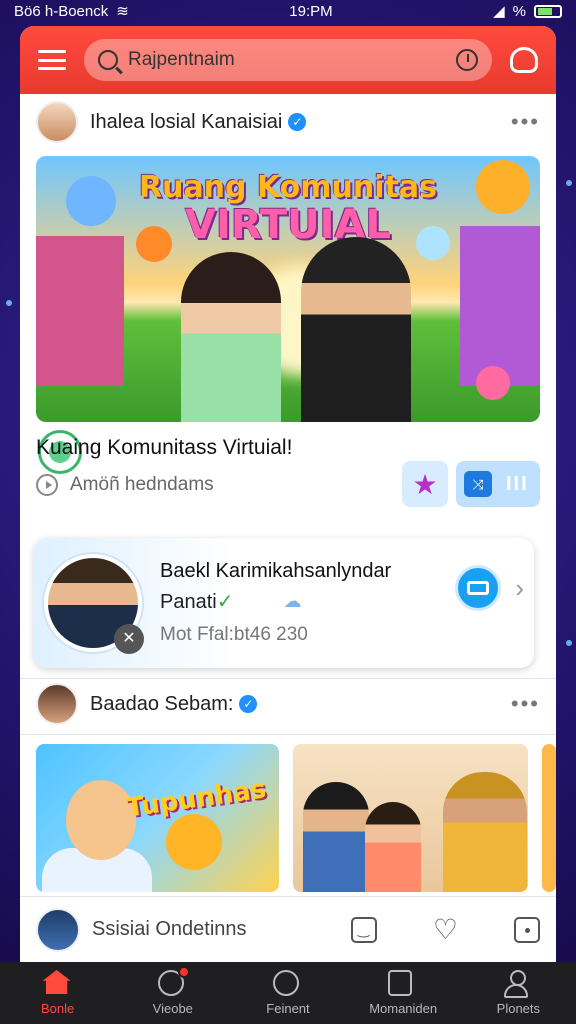 The height and width of the screenshot is (1024, 576). What do you see at coordinates (285, 983) in the screenshot?
I see `compass-icon` at bounding box center [285, 983].